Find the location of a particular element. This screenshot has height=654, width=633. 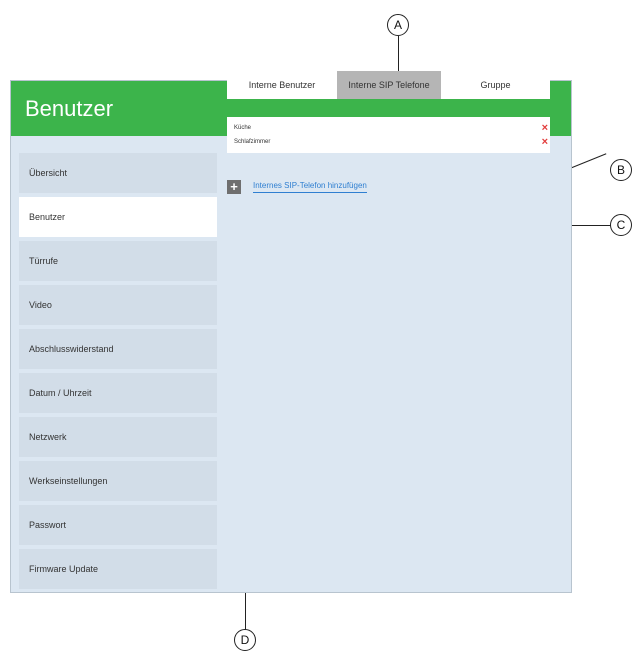

sidebar-item-passwort: Passwort is located at coordinates (118, 525).